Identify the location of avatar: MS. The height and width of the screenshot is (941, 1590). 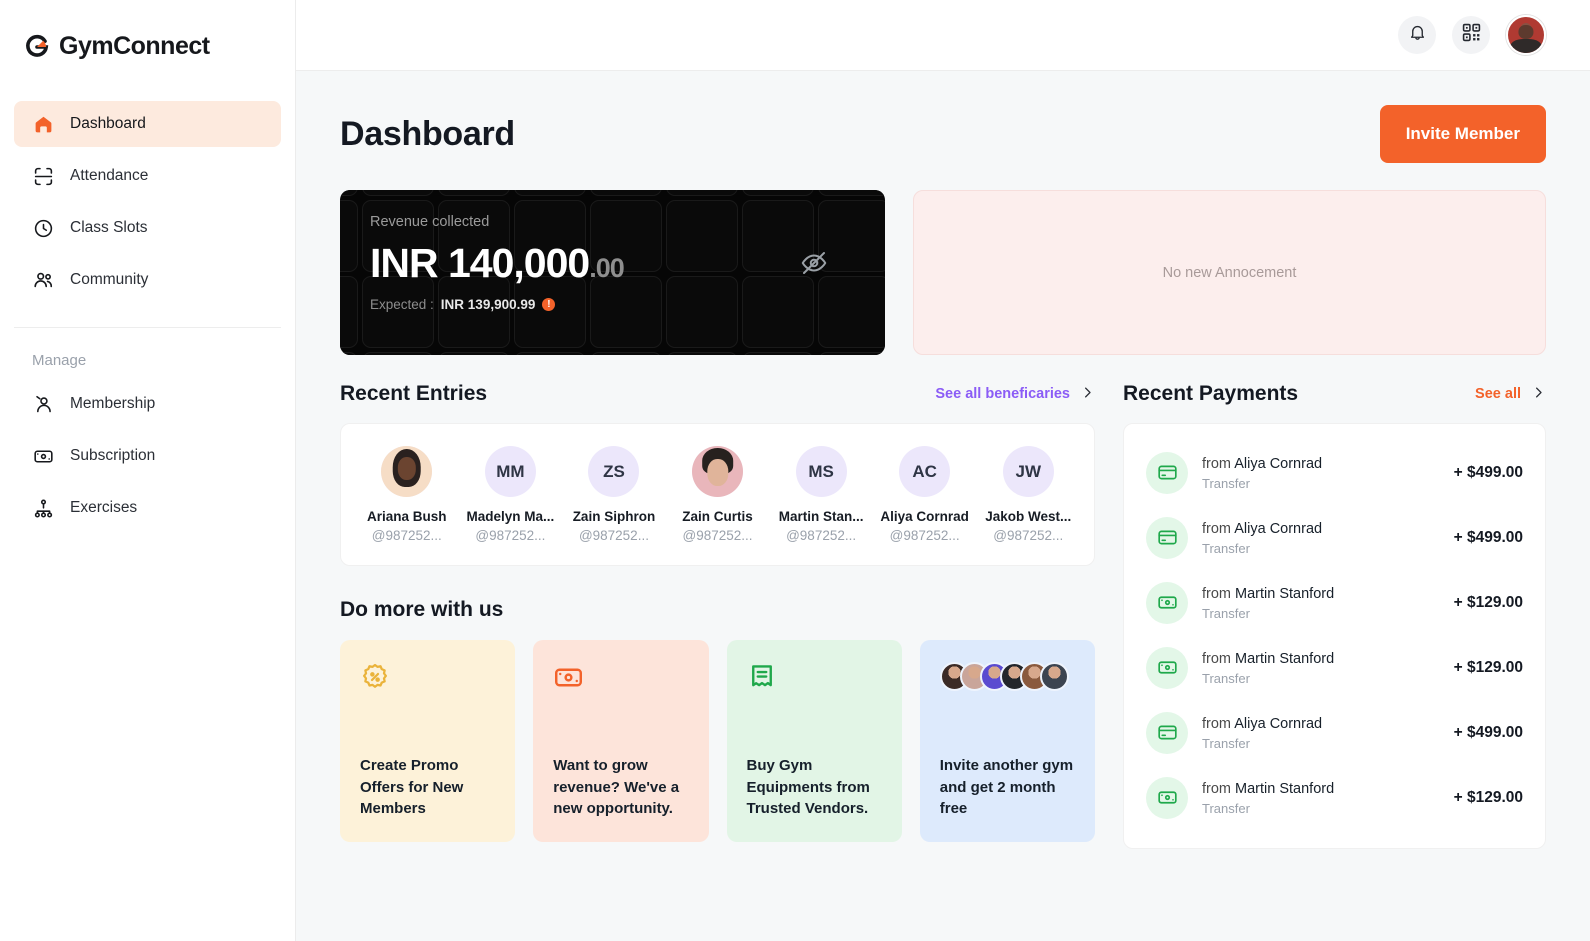
(821, 471).